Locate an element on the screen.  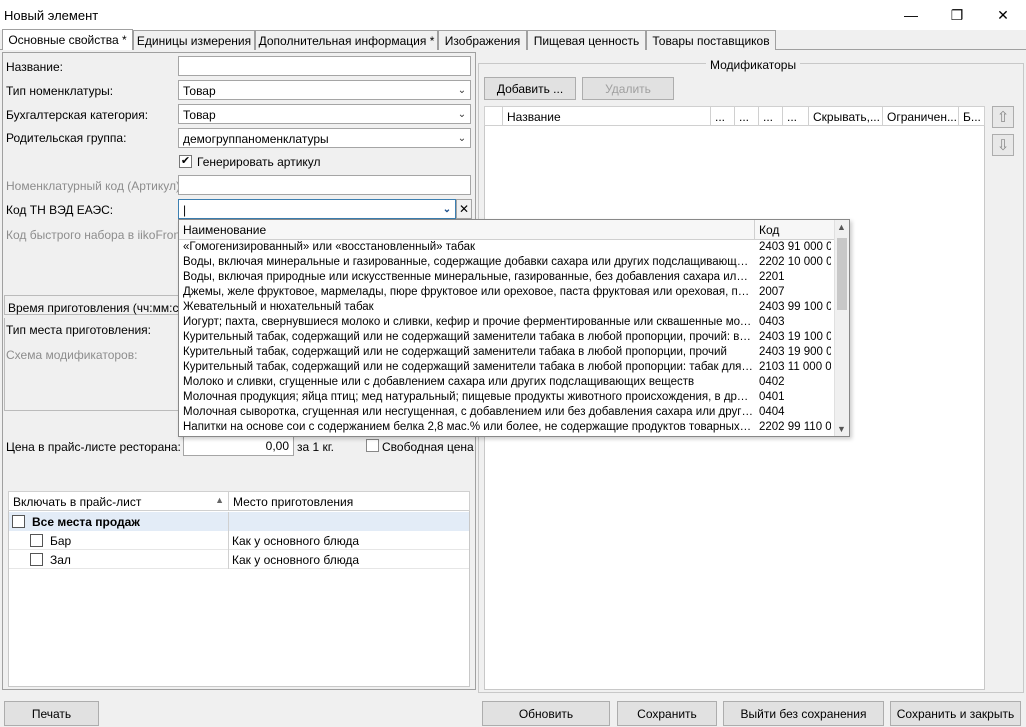
tab-main-properties: Основные свойства * is located at coordinates (67, 39).